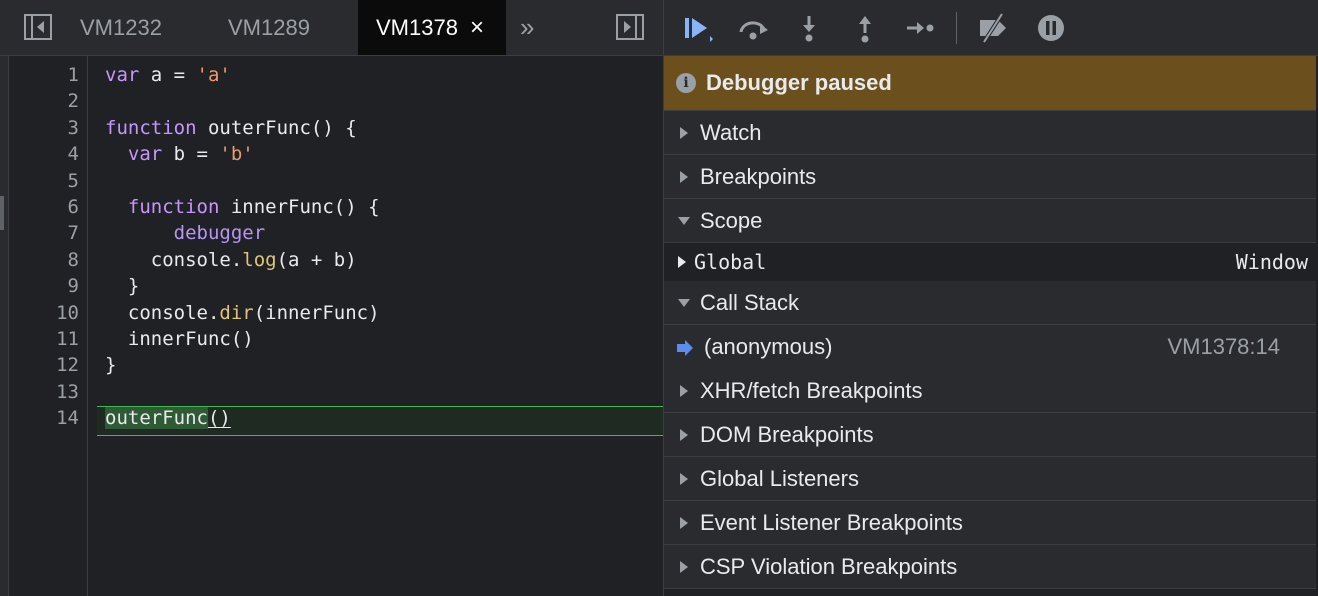 The height and width of the screenshot is (596, 1318). Describe the element at coordinates (831, 522) in the screenshot. I see `section-label: Event Listener Breakpoints` at that location.